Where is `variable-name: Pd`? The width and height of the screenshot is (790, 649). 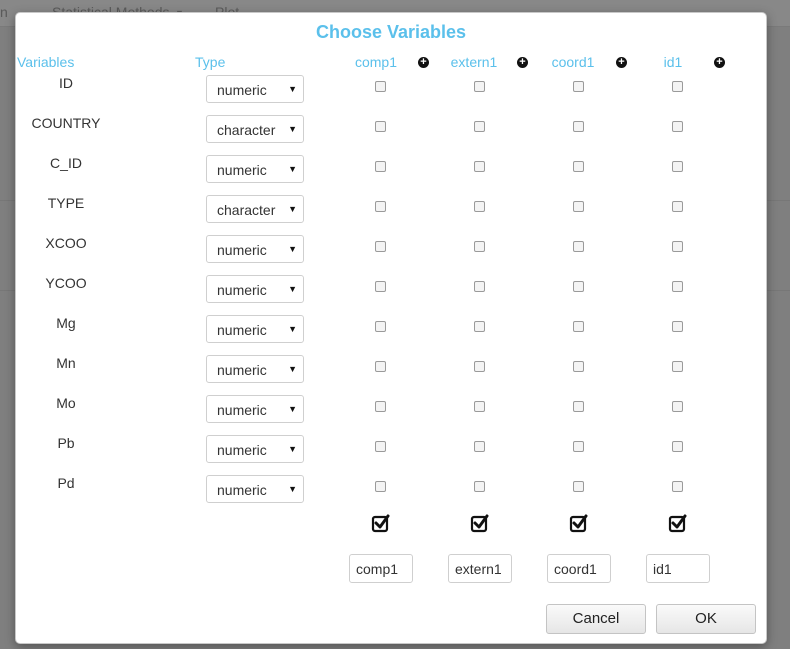 variable-name: Pd is located at coordinates (66, 483).